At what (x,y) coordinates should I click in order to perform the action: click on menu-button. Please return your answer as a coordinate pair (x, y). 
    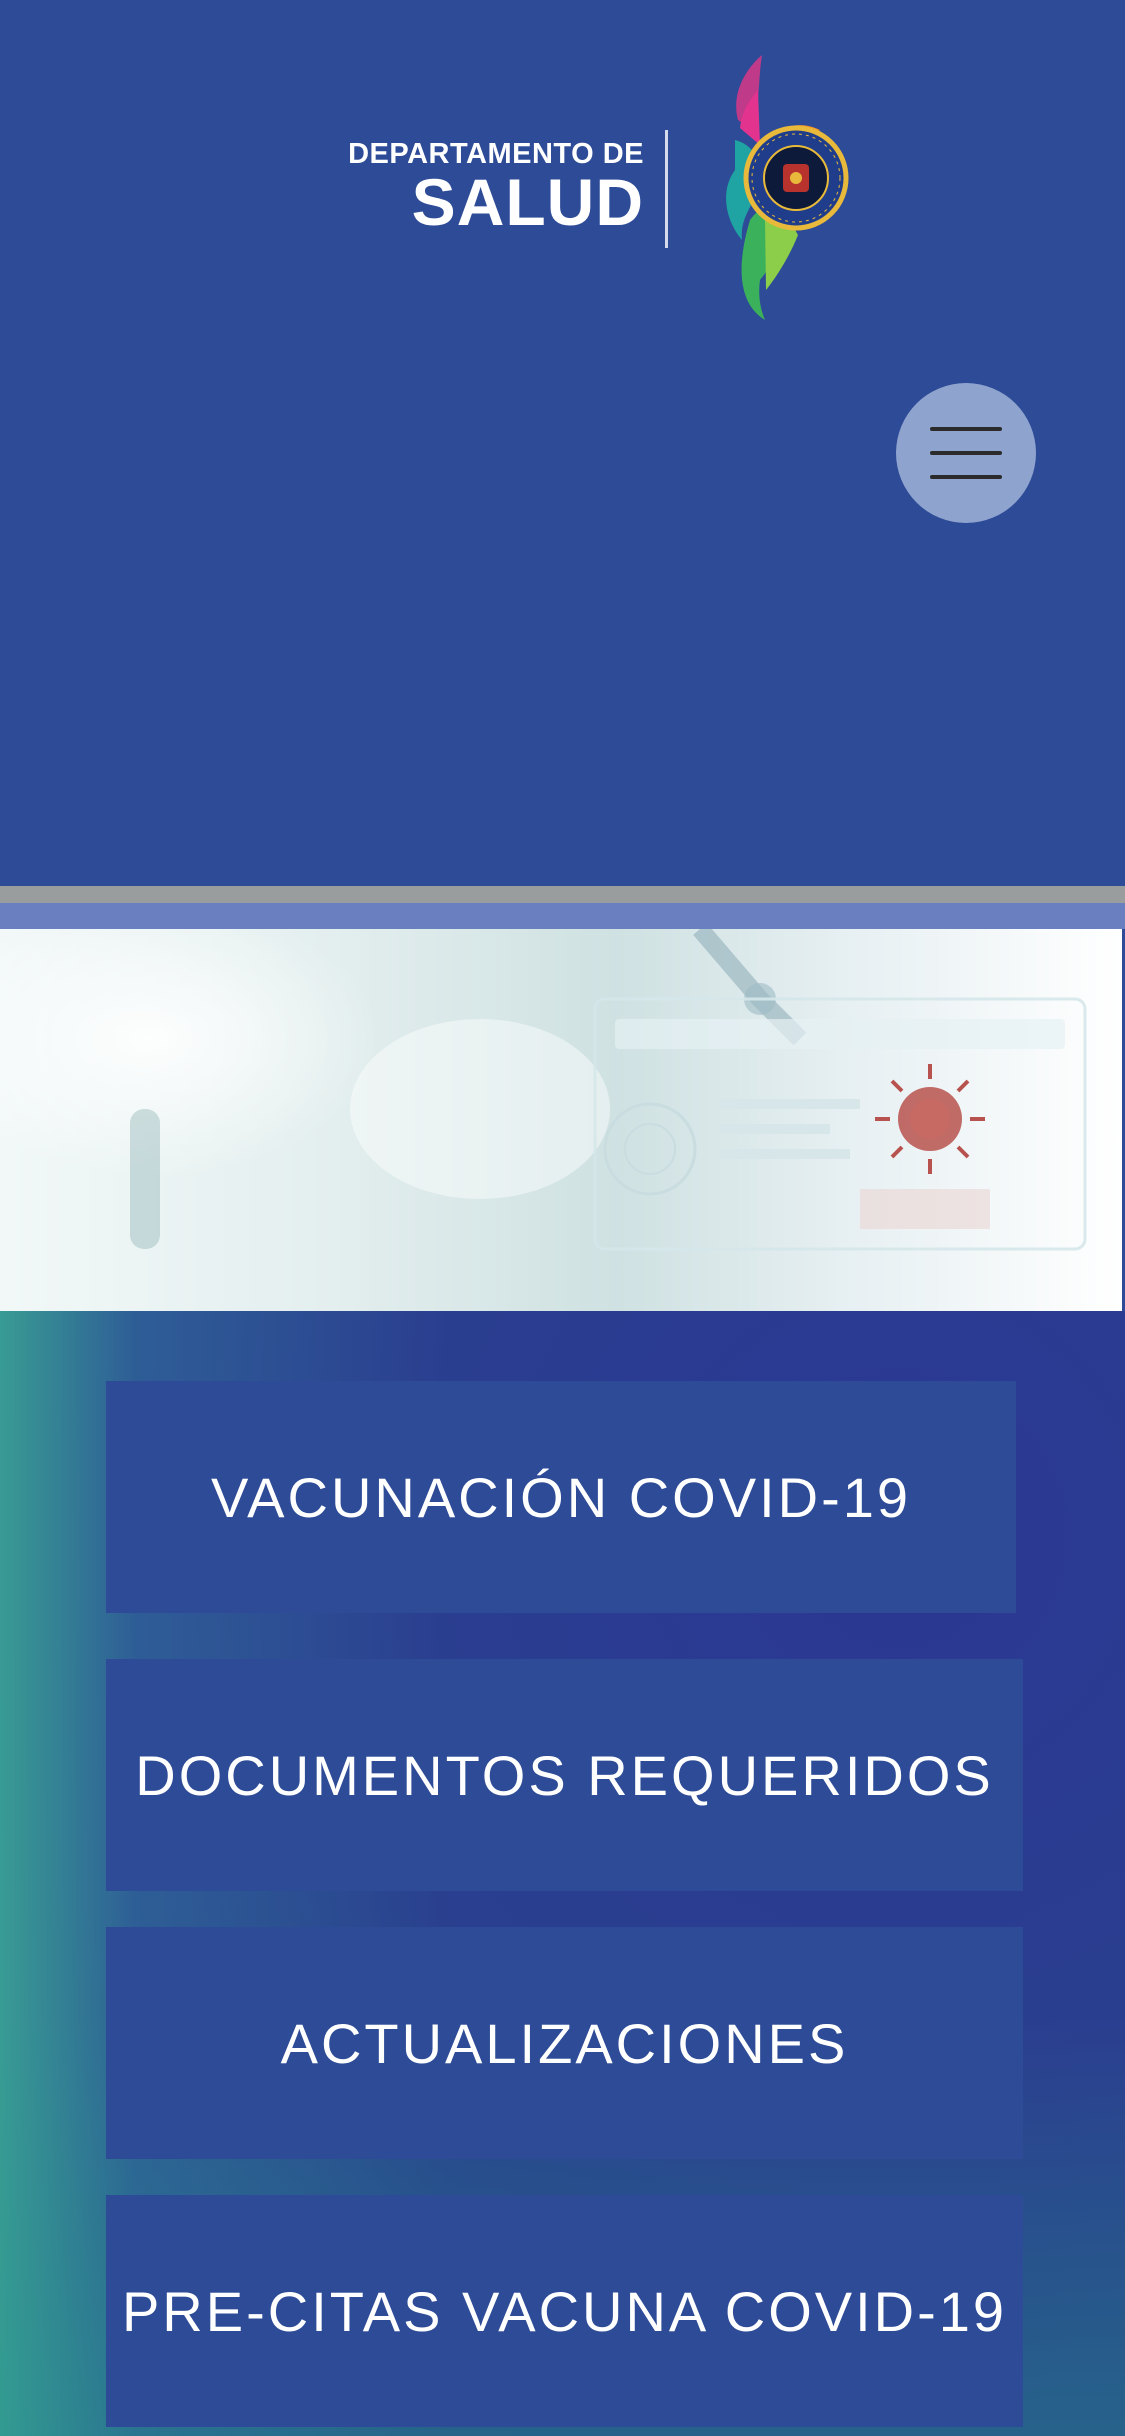
    Looking at the image, I should click on (966, 453).